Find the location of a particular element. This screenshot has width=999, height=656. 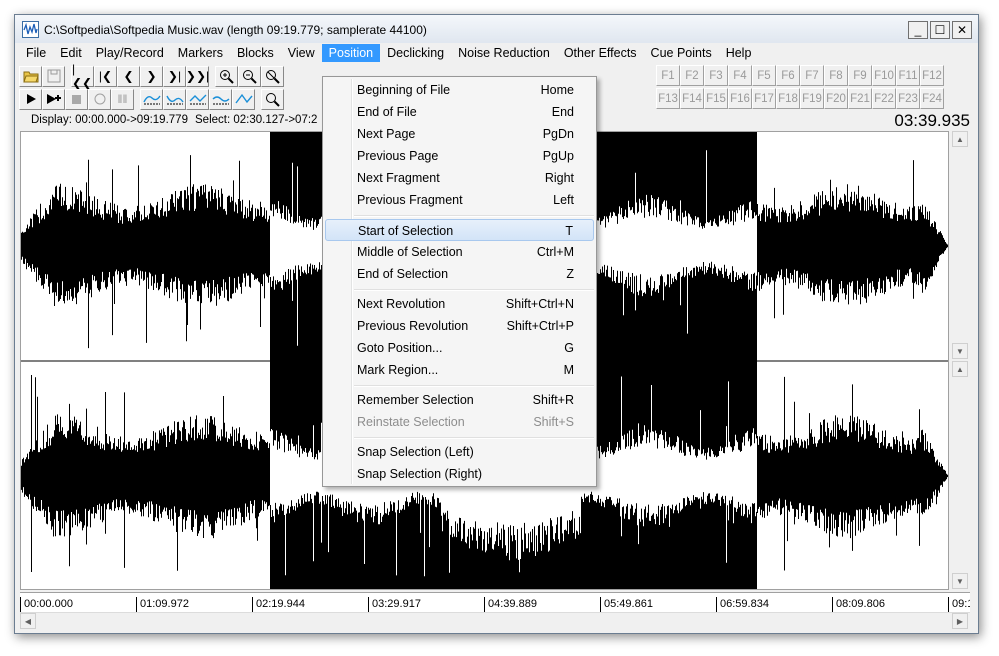

function-key-f24: F24 is located at coordinates (932, 98).